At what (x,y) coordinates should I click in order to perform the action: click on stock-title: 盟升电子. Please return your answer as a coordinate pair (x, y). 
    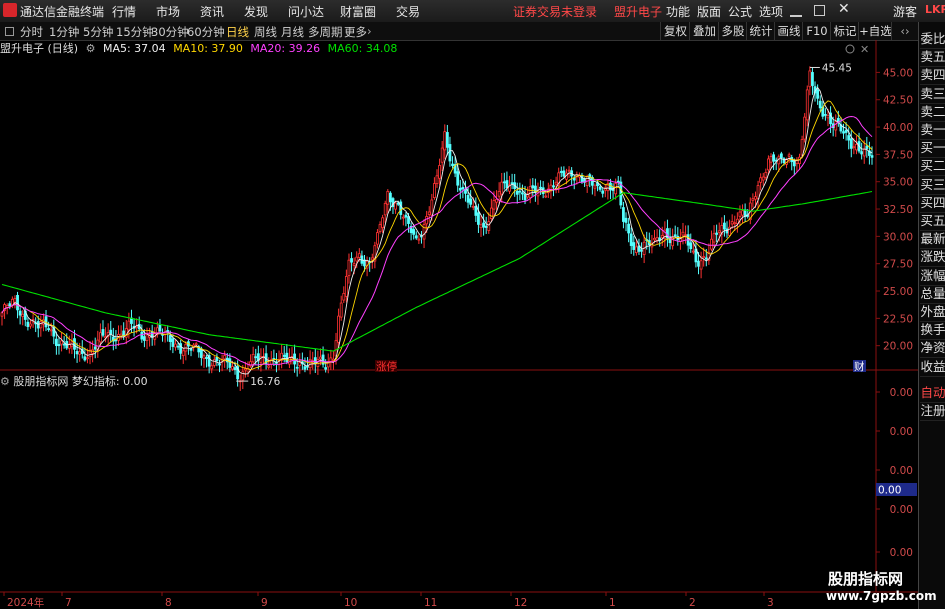
    Looking at the image, I should click on (638, 12).